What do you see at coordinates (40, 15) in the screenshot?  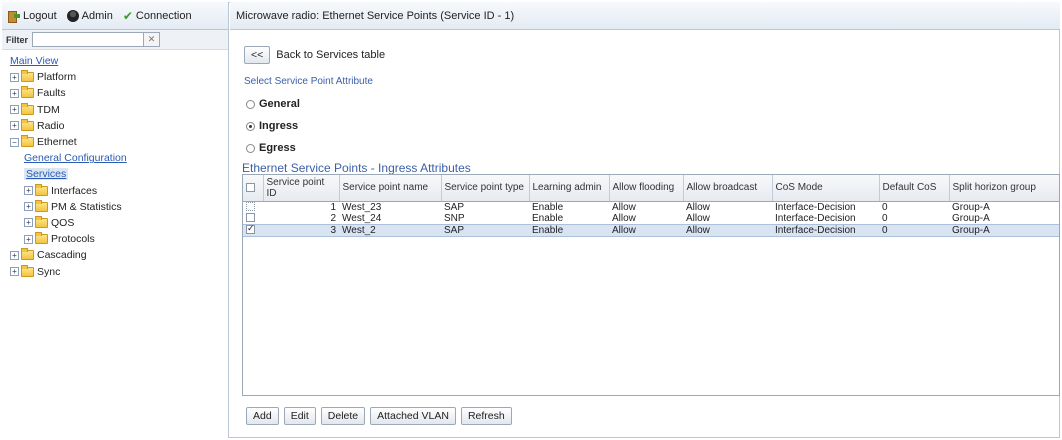 I see `logout-label: Logout` at bounding box center [40, 15].